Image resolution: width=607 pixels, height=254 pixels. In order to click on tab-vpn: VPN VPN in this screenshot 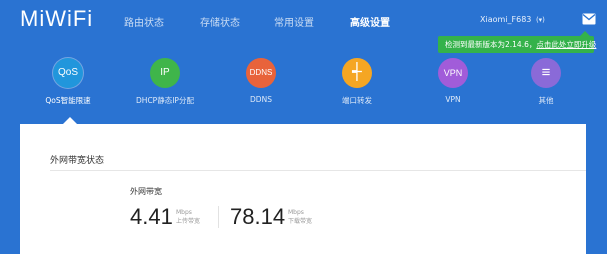, I will do `click(453, 81)`.